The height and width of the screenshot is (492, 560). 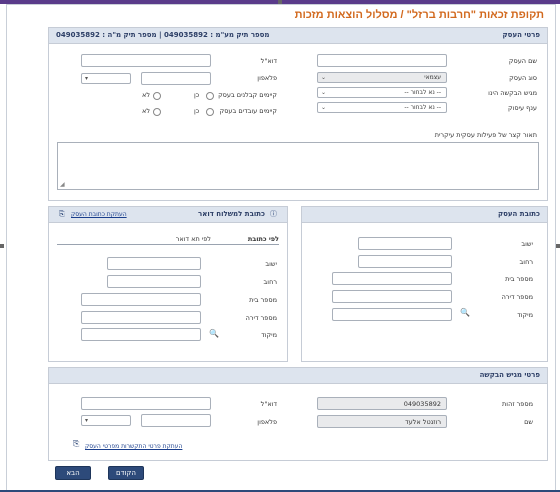 I want to click on employees-yes-label: כן, so click(x=197, y=111).